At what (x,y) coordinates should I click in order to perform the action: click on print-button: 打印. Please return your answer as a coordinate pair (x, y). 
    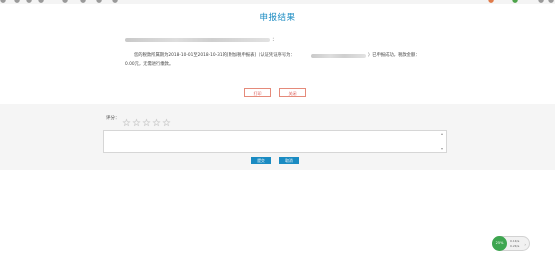
    Looking at the image, I should click on (257, 92).